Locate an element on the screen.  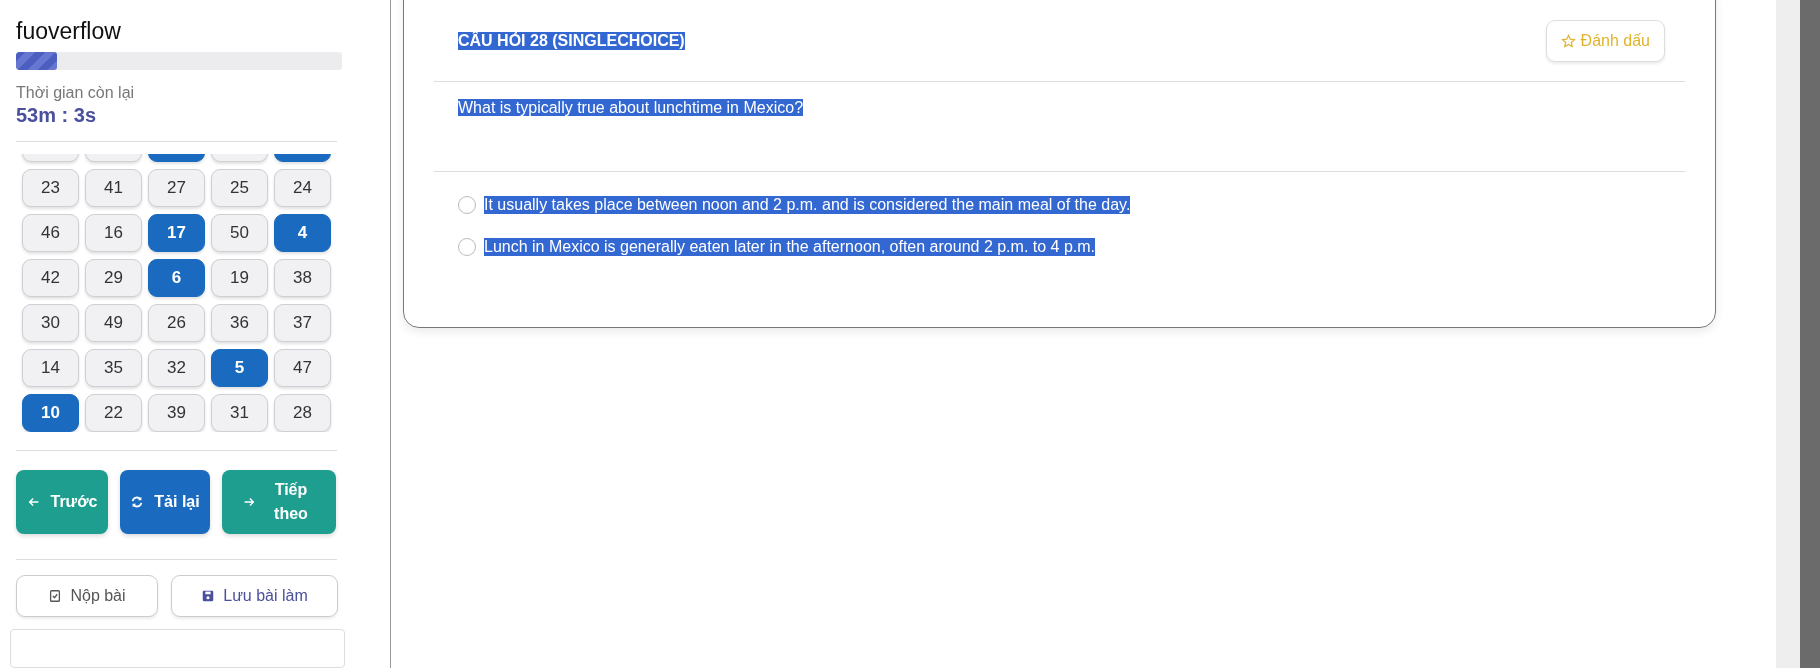
question-number-button: 5 is located at coordinates (239, 367).